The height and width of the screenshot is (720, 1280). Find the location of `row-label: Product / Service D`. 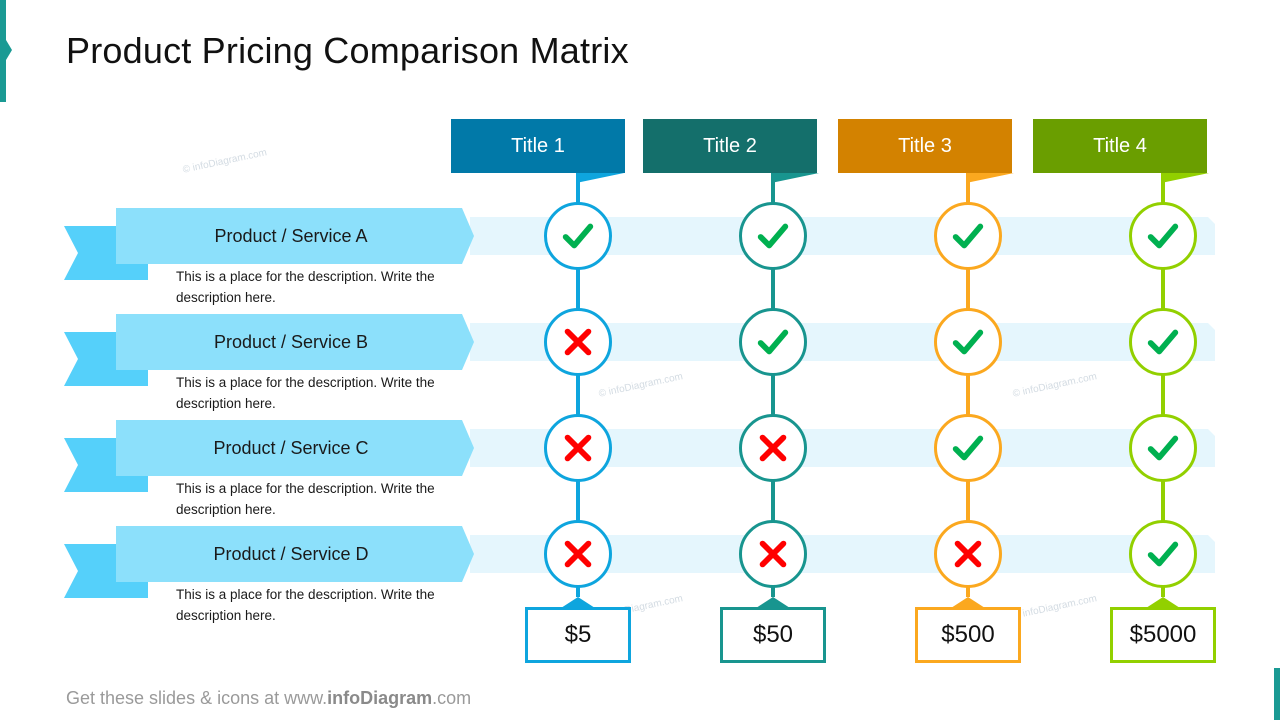

row-label: Product / Service D is located at coordinates (291, 553).